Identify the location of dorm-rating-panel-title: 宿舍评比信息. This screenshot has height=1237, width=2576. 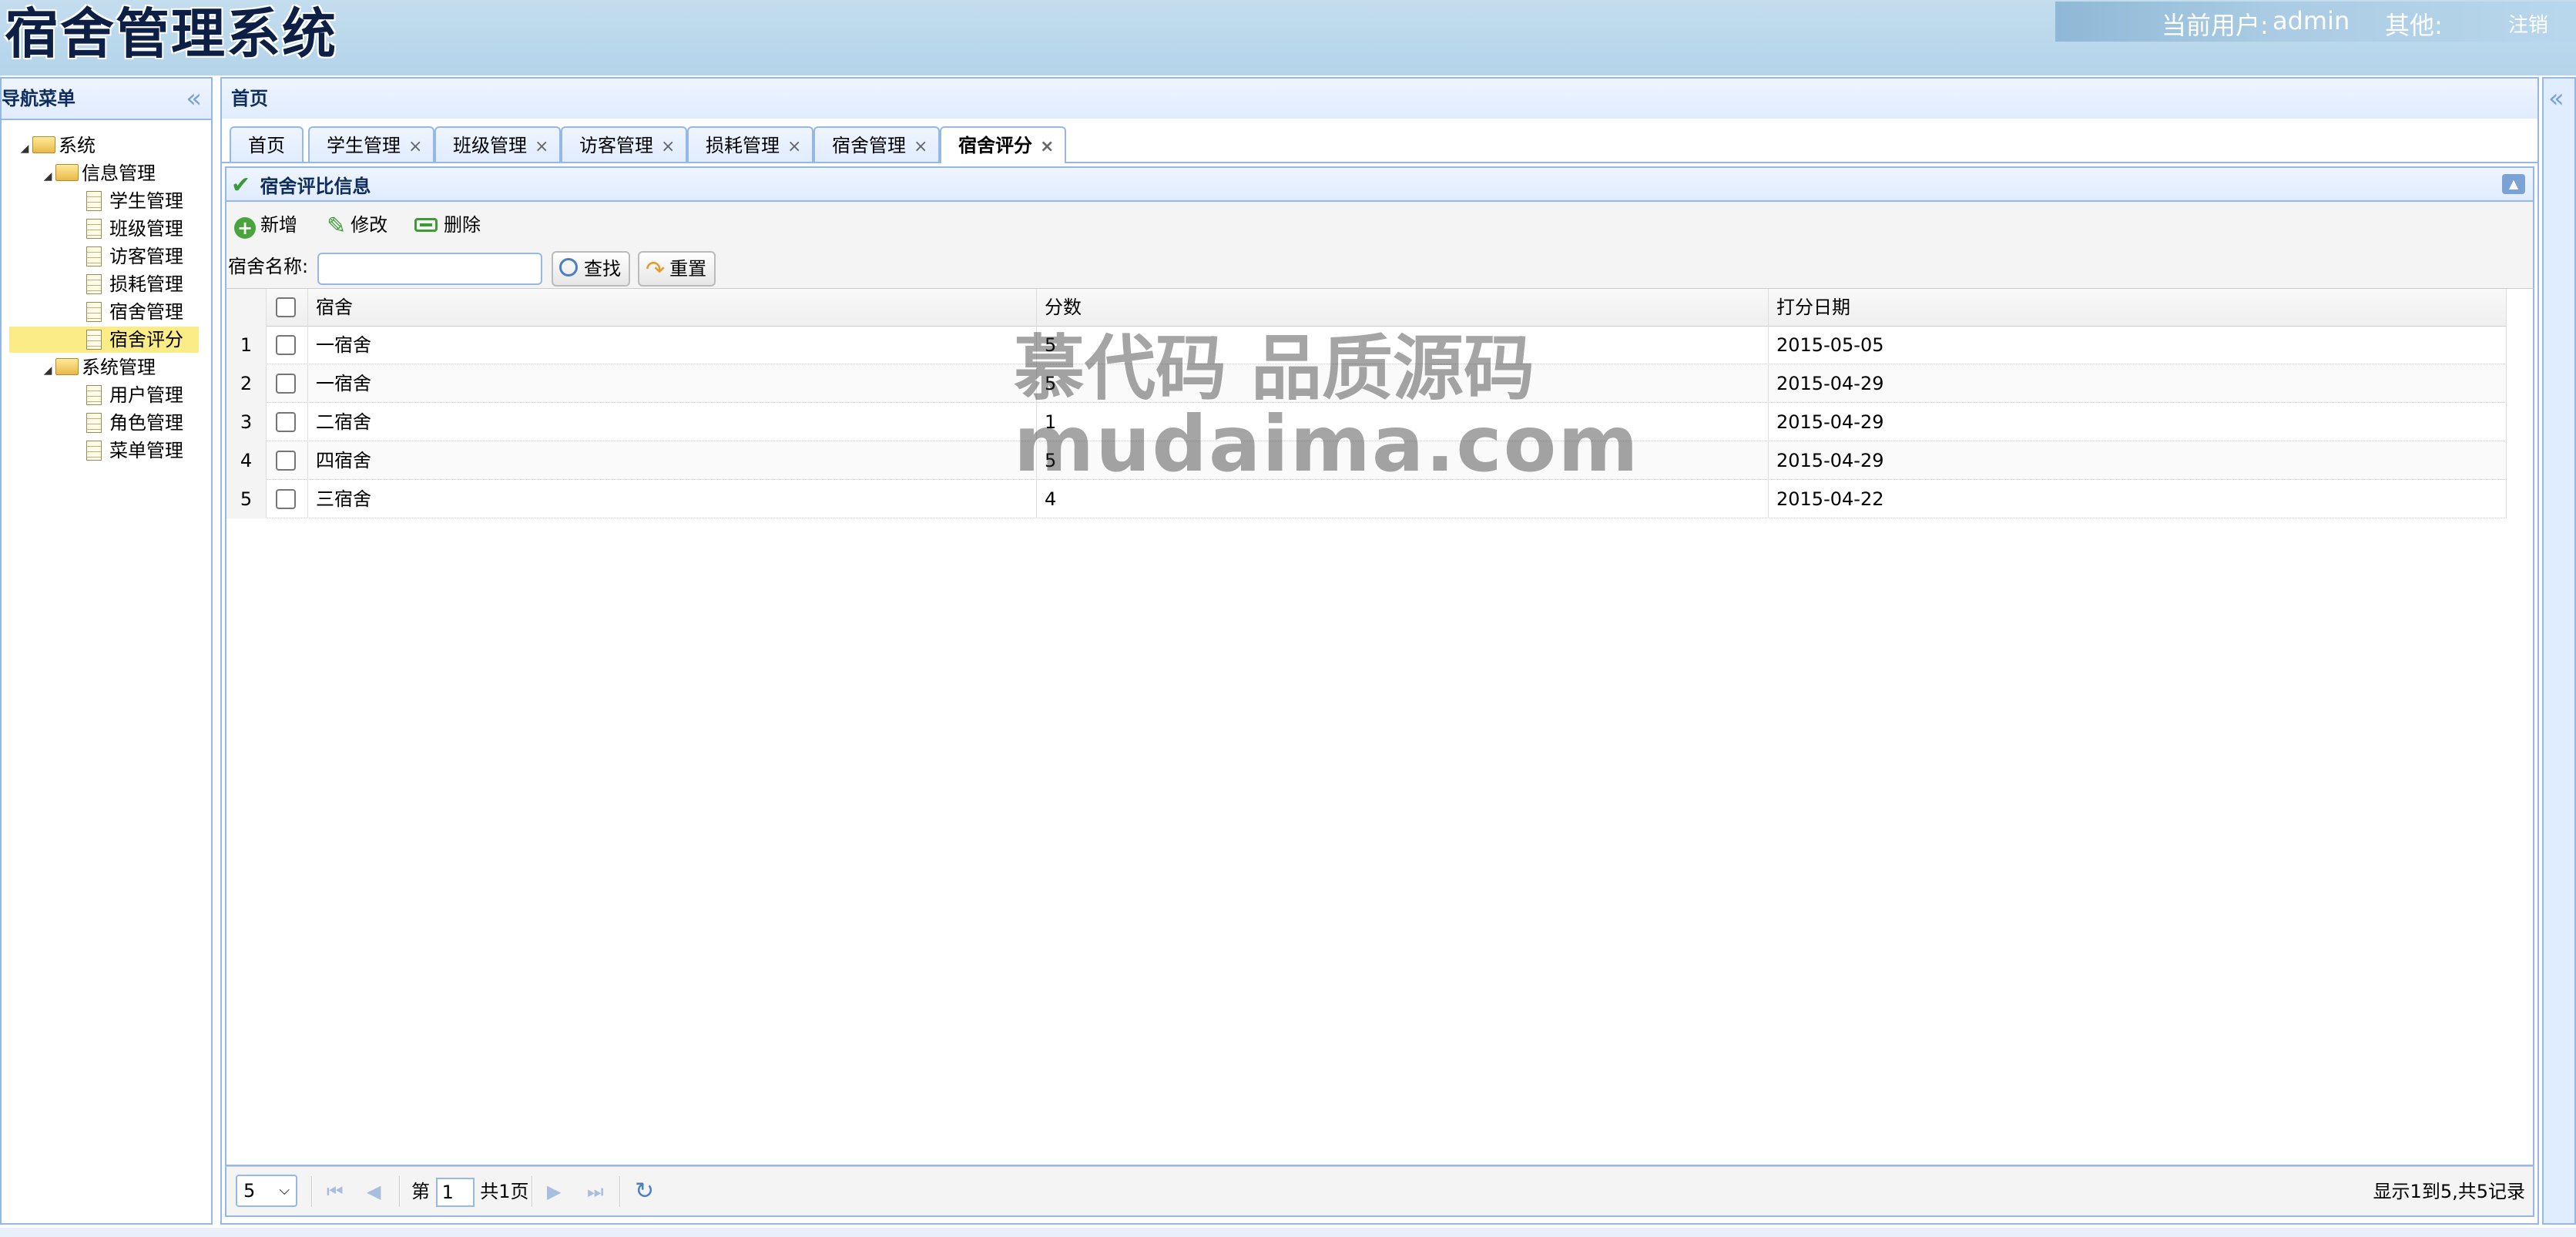
(315, 186).